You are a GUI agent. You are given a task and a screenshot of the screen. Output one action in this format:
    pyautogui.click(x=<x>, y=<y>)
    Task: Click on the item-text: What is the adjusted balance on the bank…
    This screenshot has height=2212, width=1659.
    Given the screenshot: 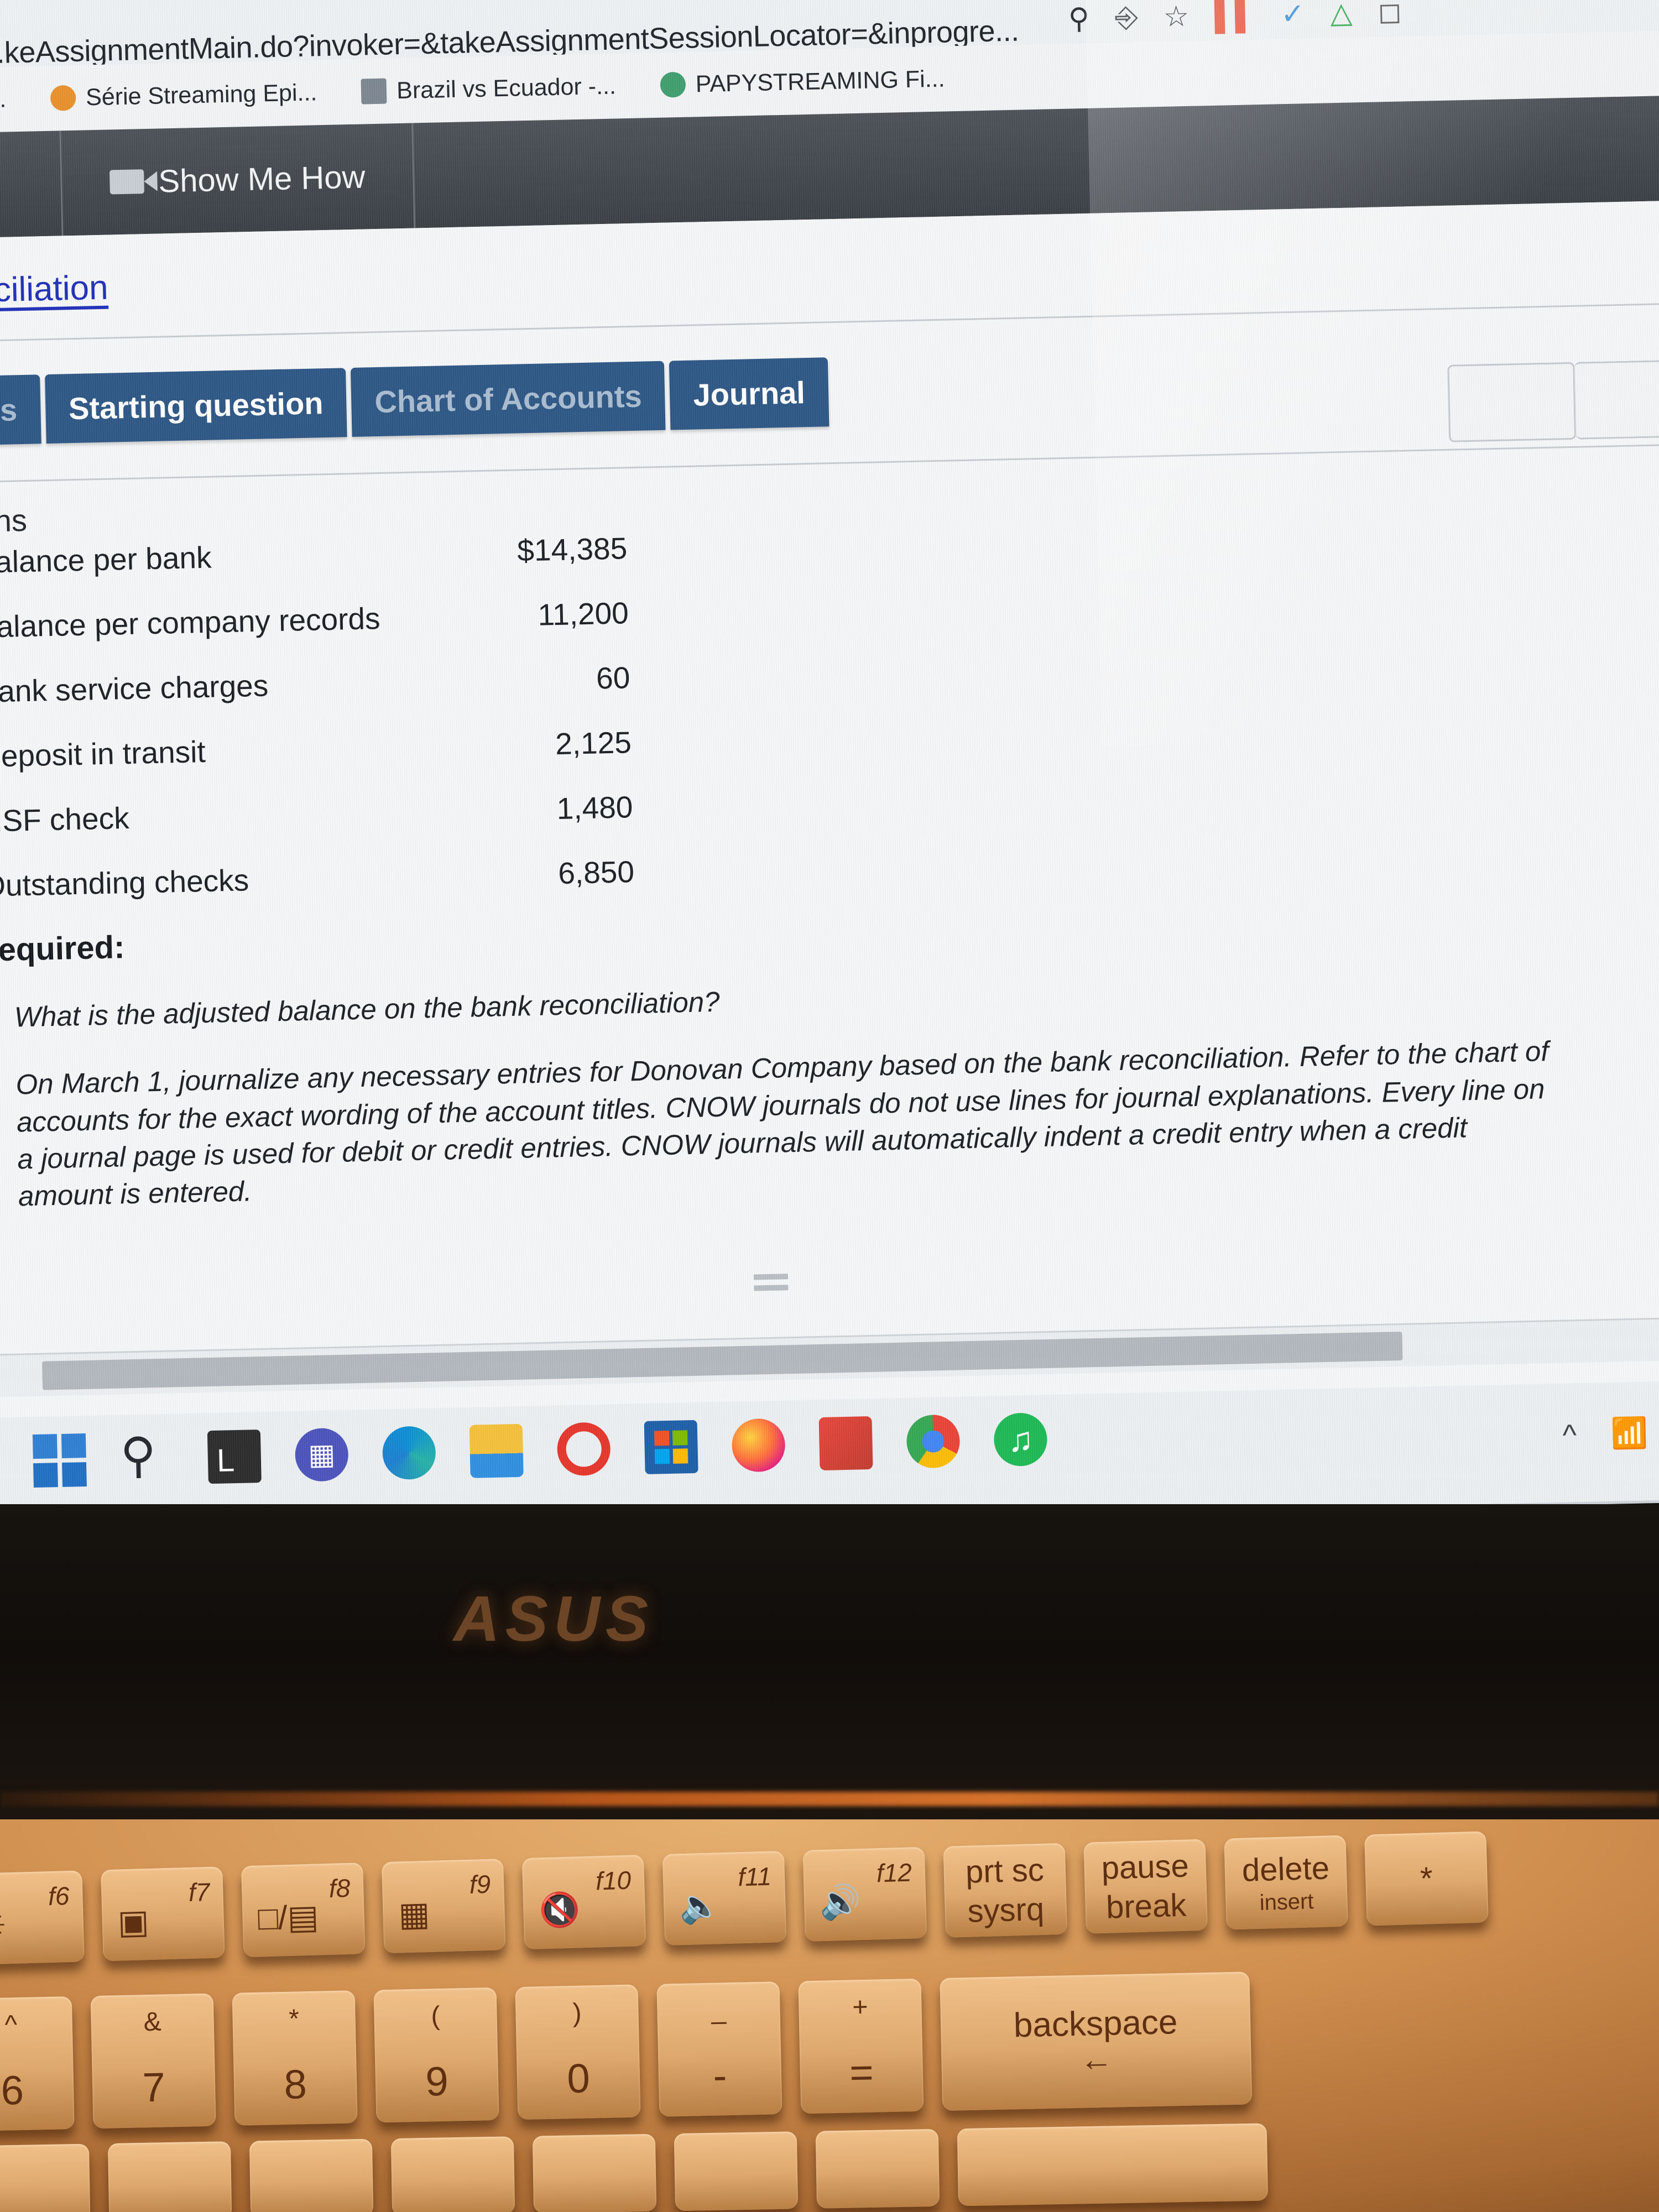 What is the action you would take?
    pyautogui.click(x=368, y=1009)
    